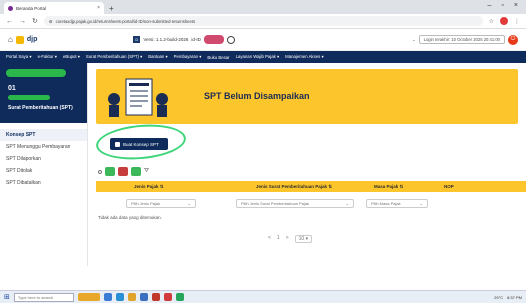 This screenshot has width=526, height=303. I want to click on app2-icon, so click(179, 297).